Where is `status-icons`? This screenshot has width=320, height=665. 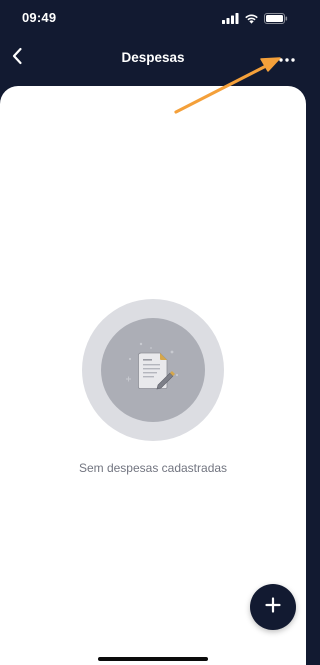
status-icons is located at coordinates (255, 20).